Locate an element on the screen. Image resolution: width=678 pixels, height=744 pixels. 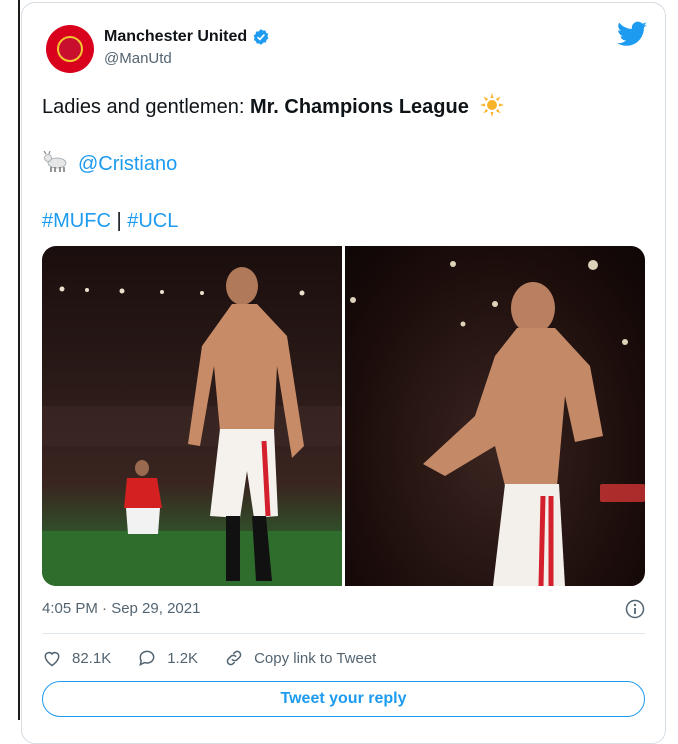
heart-icon is located at coordinates (52, 659).